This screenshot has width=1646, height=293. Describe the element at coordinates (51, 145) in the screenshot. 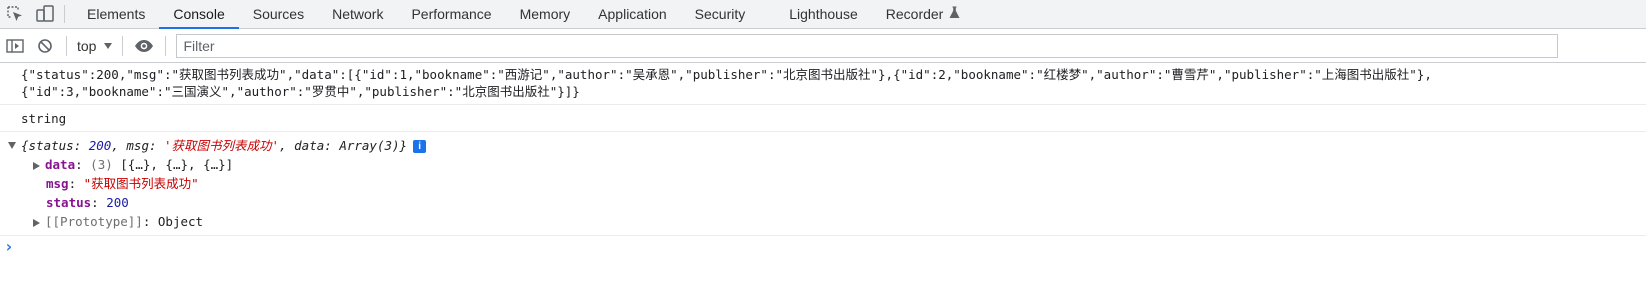

I see `preview-key: status` at that location.